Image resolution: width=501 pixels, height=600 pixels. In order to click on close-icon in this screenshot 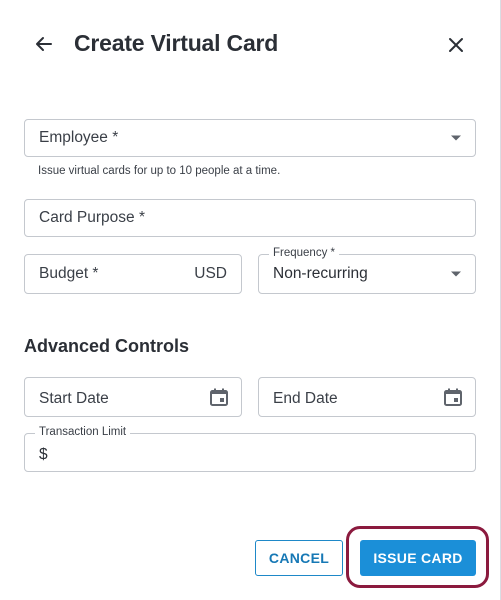, I will do `click(456, 45)`.